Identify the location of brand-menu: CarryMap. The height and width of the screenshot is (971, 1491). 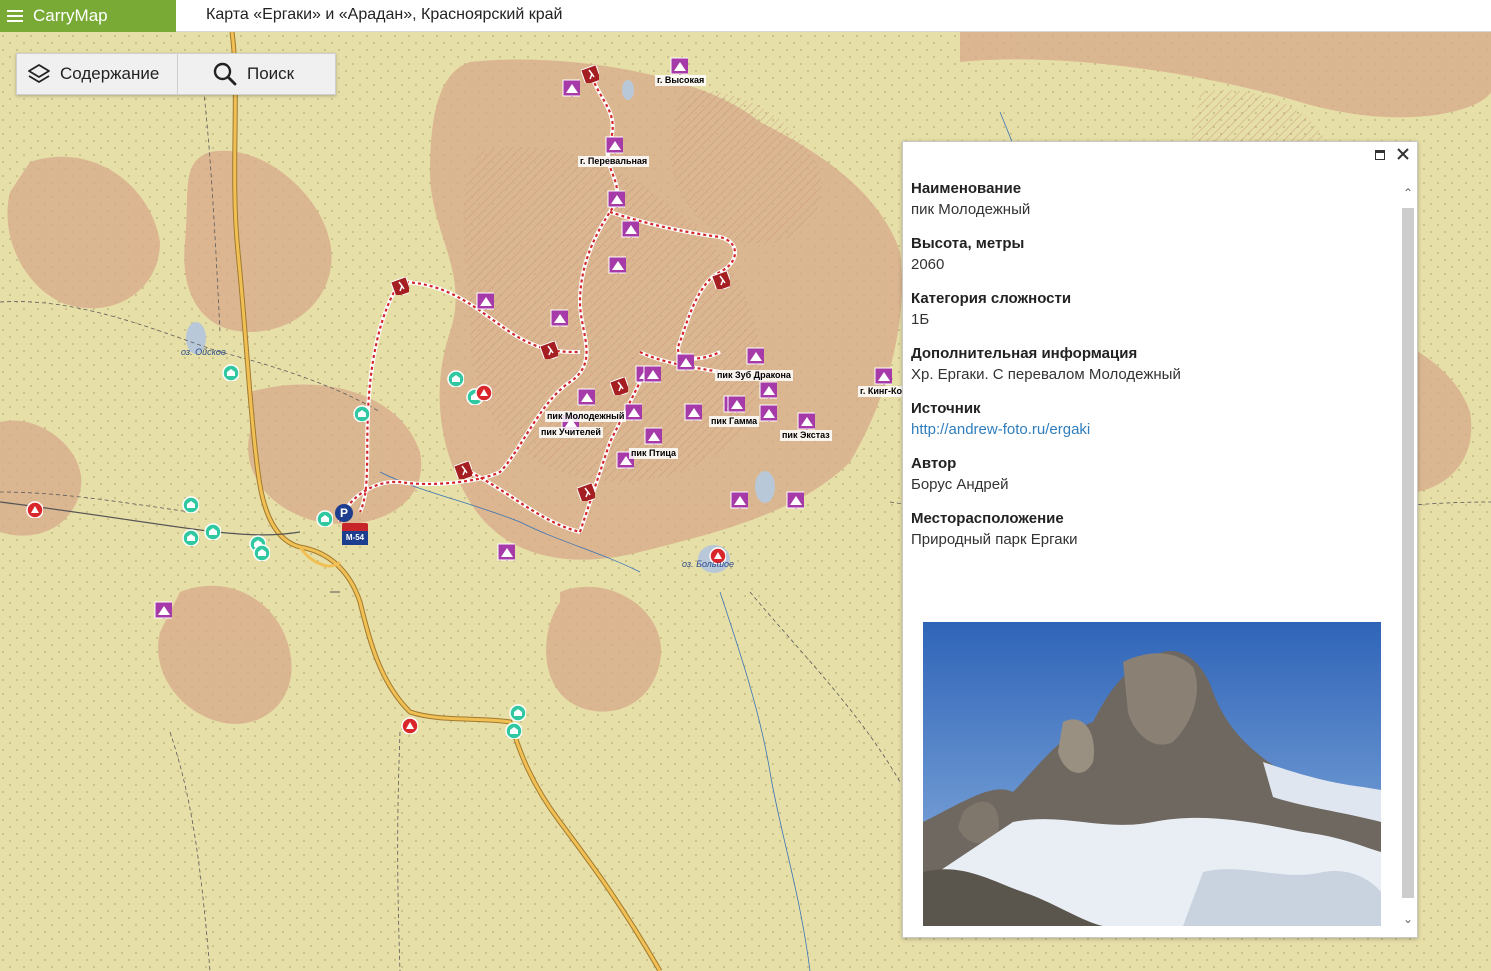
(88, 16).